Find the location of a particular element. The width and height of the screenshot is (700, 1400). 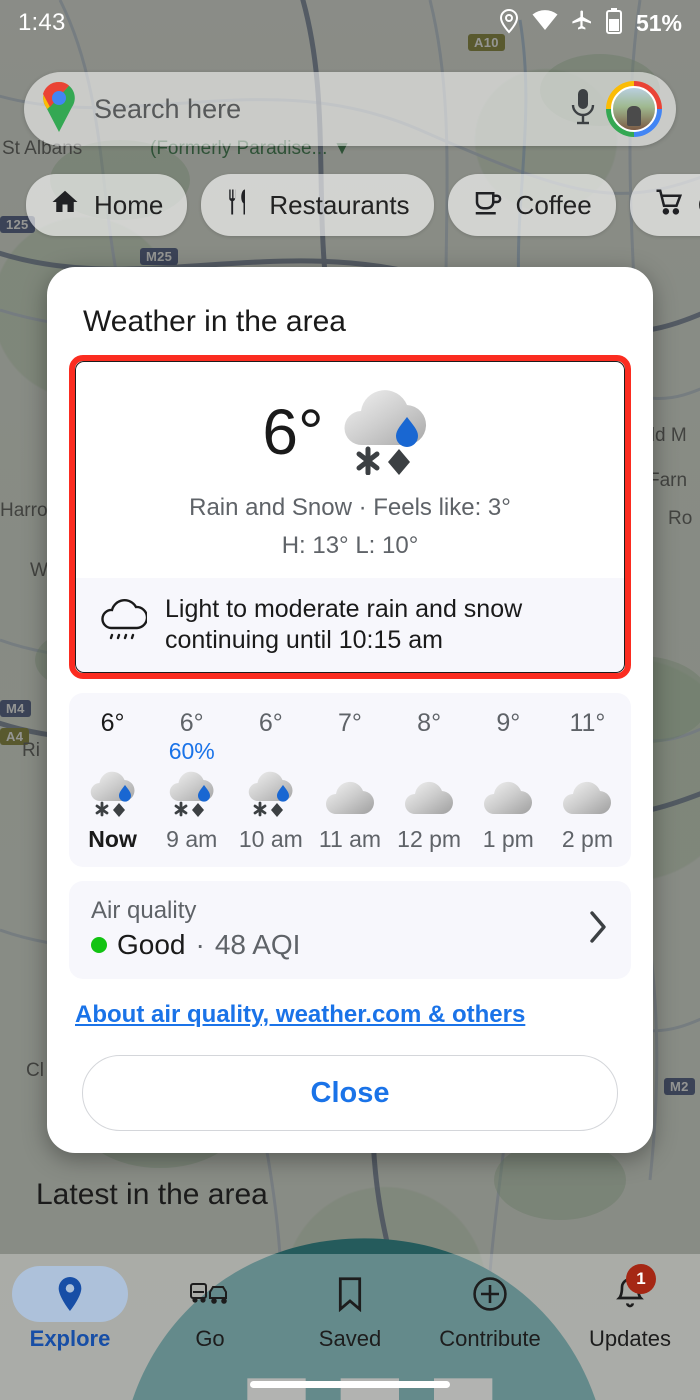

search-bar: Search here is located at coordinates (350, 109).